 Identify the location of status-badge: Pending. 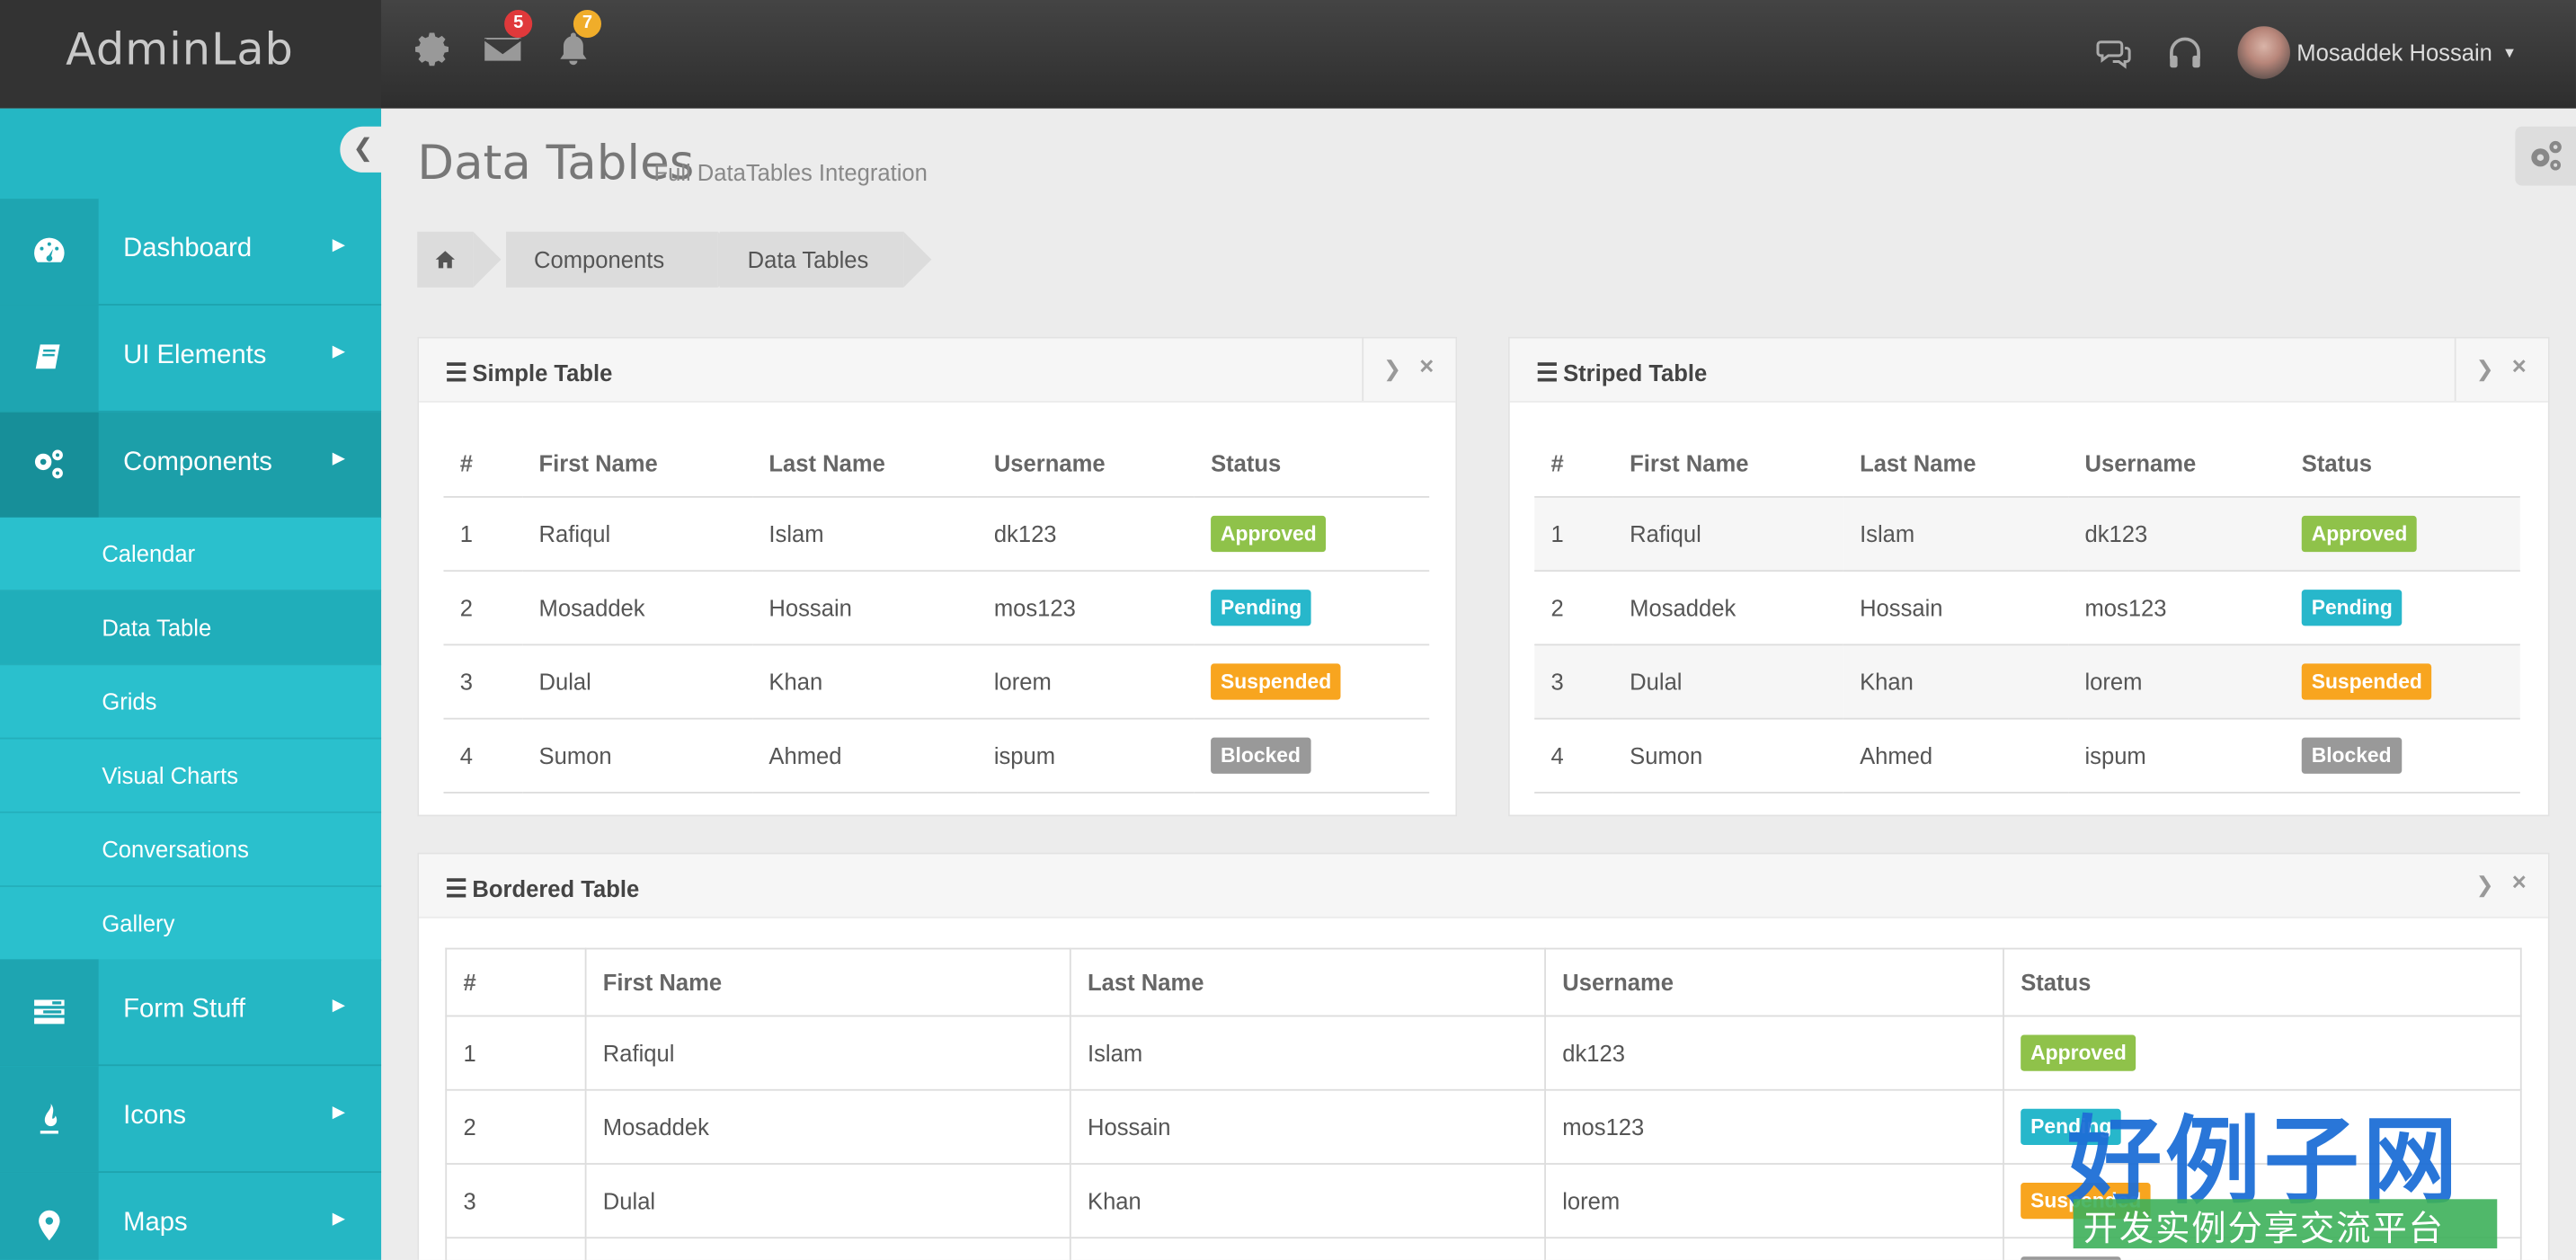
(1261, 608).